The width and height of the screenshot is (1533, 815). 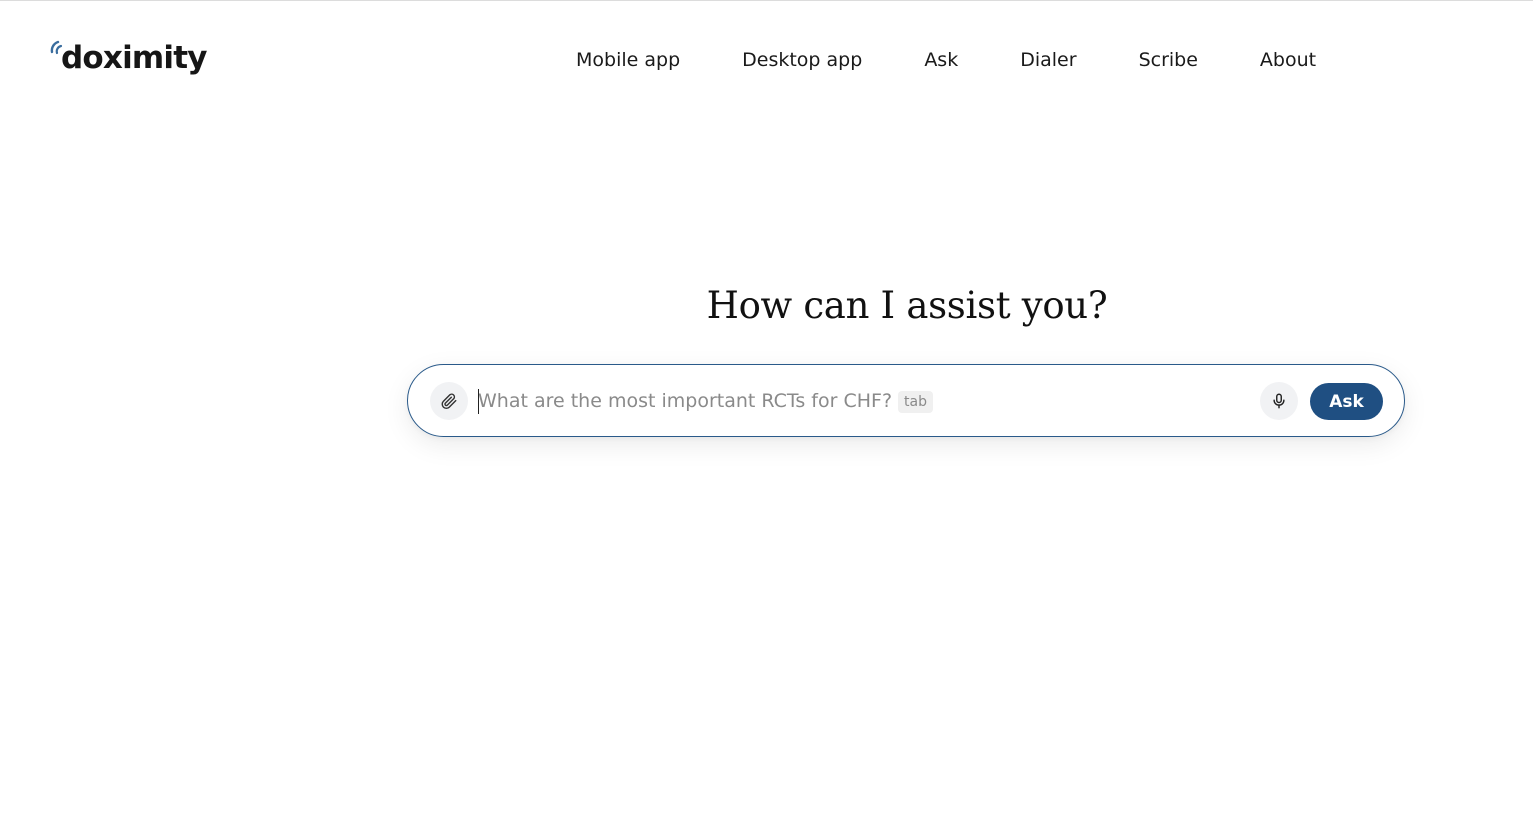 What do you see at coordinates (907, 305) in the screenshot?
I see `page-heading: How can I assist you?` at bounding box center [907, 305].